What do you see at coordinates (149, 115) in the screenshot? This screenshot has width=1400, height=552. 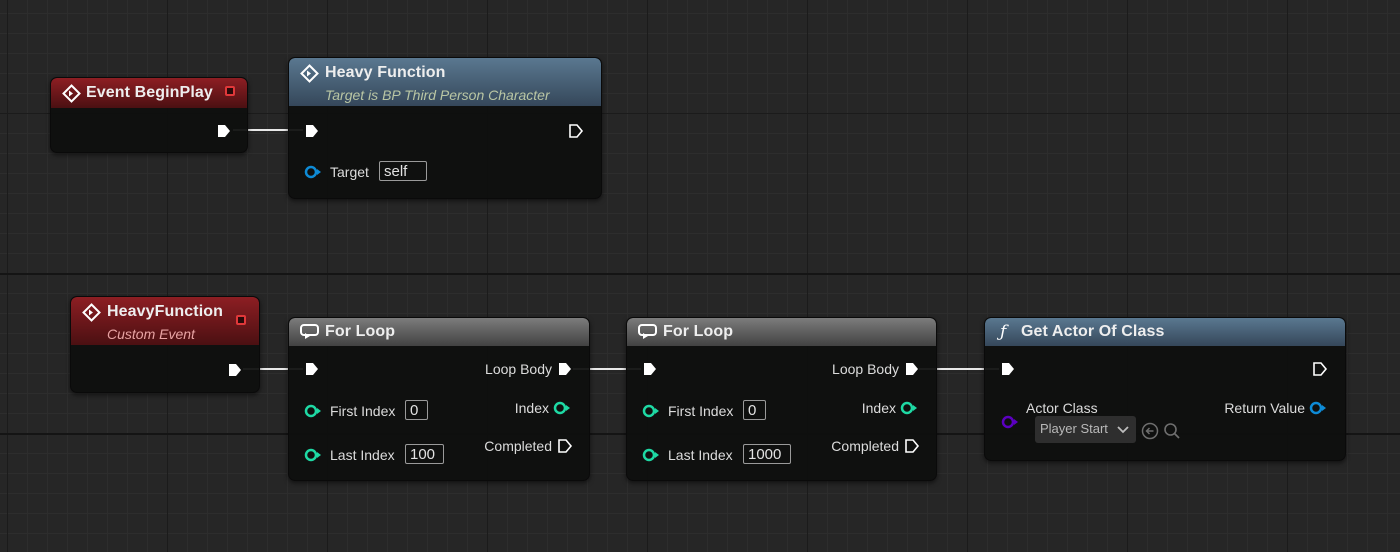 I see `event-beginplay-node: Event BeginPlay` at bounding box center [149, 115].